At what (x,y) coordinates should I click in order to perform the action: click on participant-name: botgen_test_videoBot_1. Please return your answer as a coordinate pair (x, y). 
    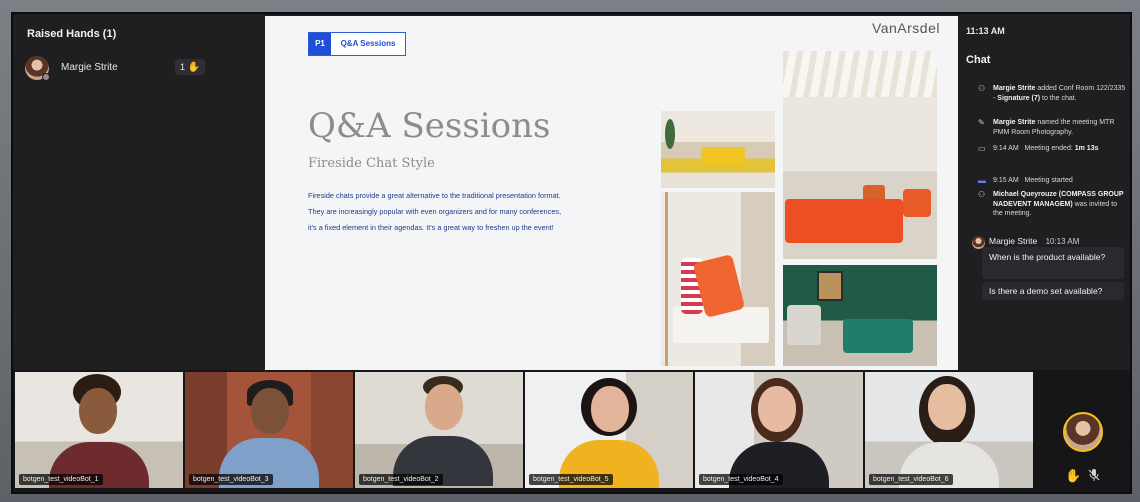
    Looking at the image, I should click on (61, 479).